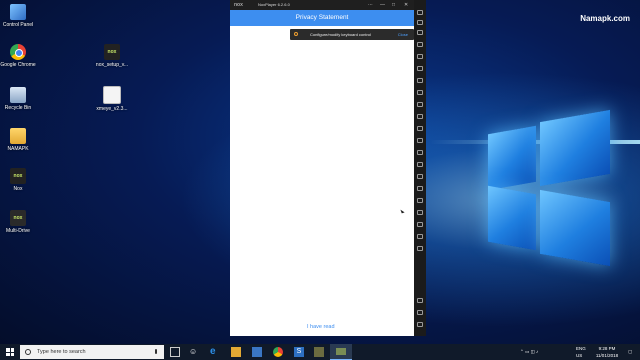 Image resolution: width=640 pixels, height=360 pixels. I want to click on chrome-taskbar-icon, so click(278, 352).